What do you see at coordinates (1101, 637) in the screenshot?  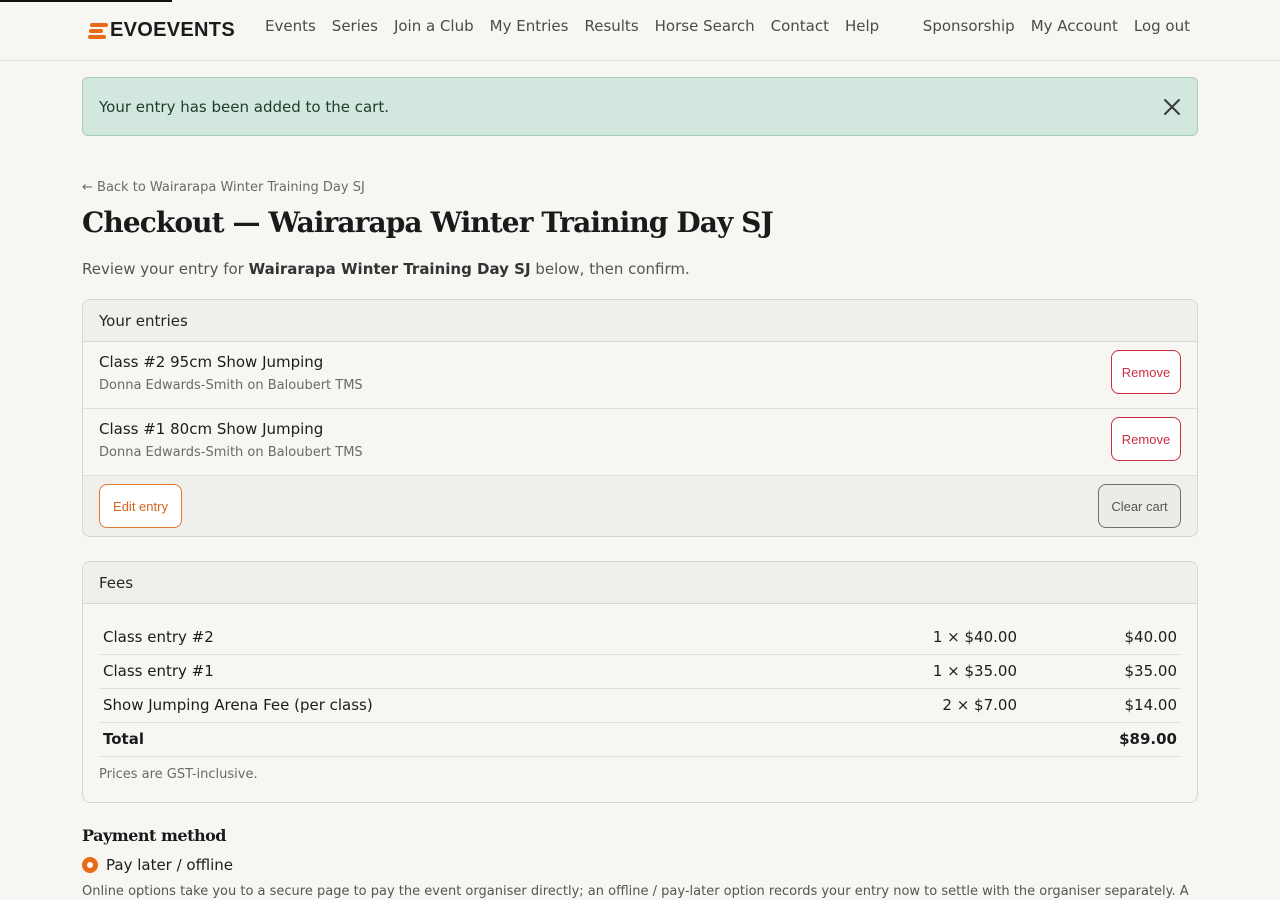 I see `fee-amount: $40.00` at bounding box center [1101, 637].